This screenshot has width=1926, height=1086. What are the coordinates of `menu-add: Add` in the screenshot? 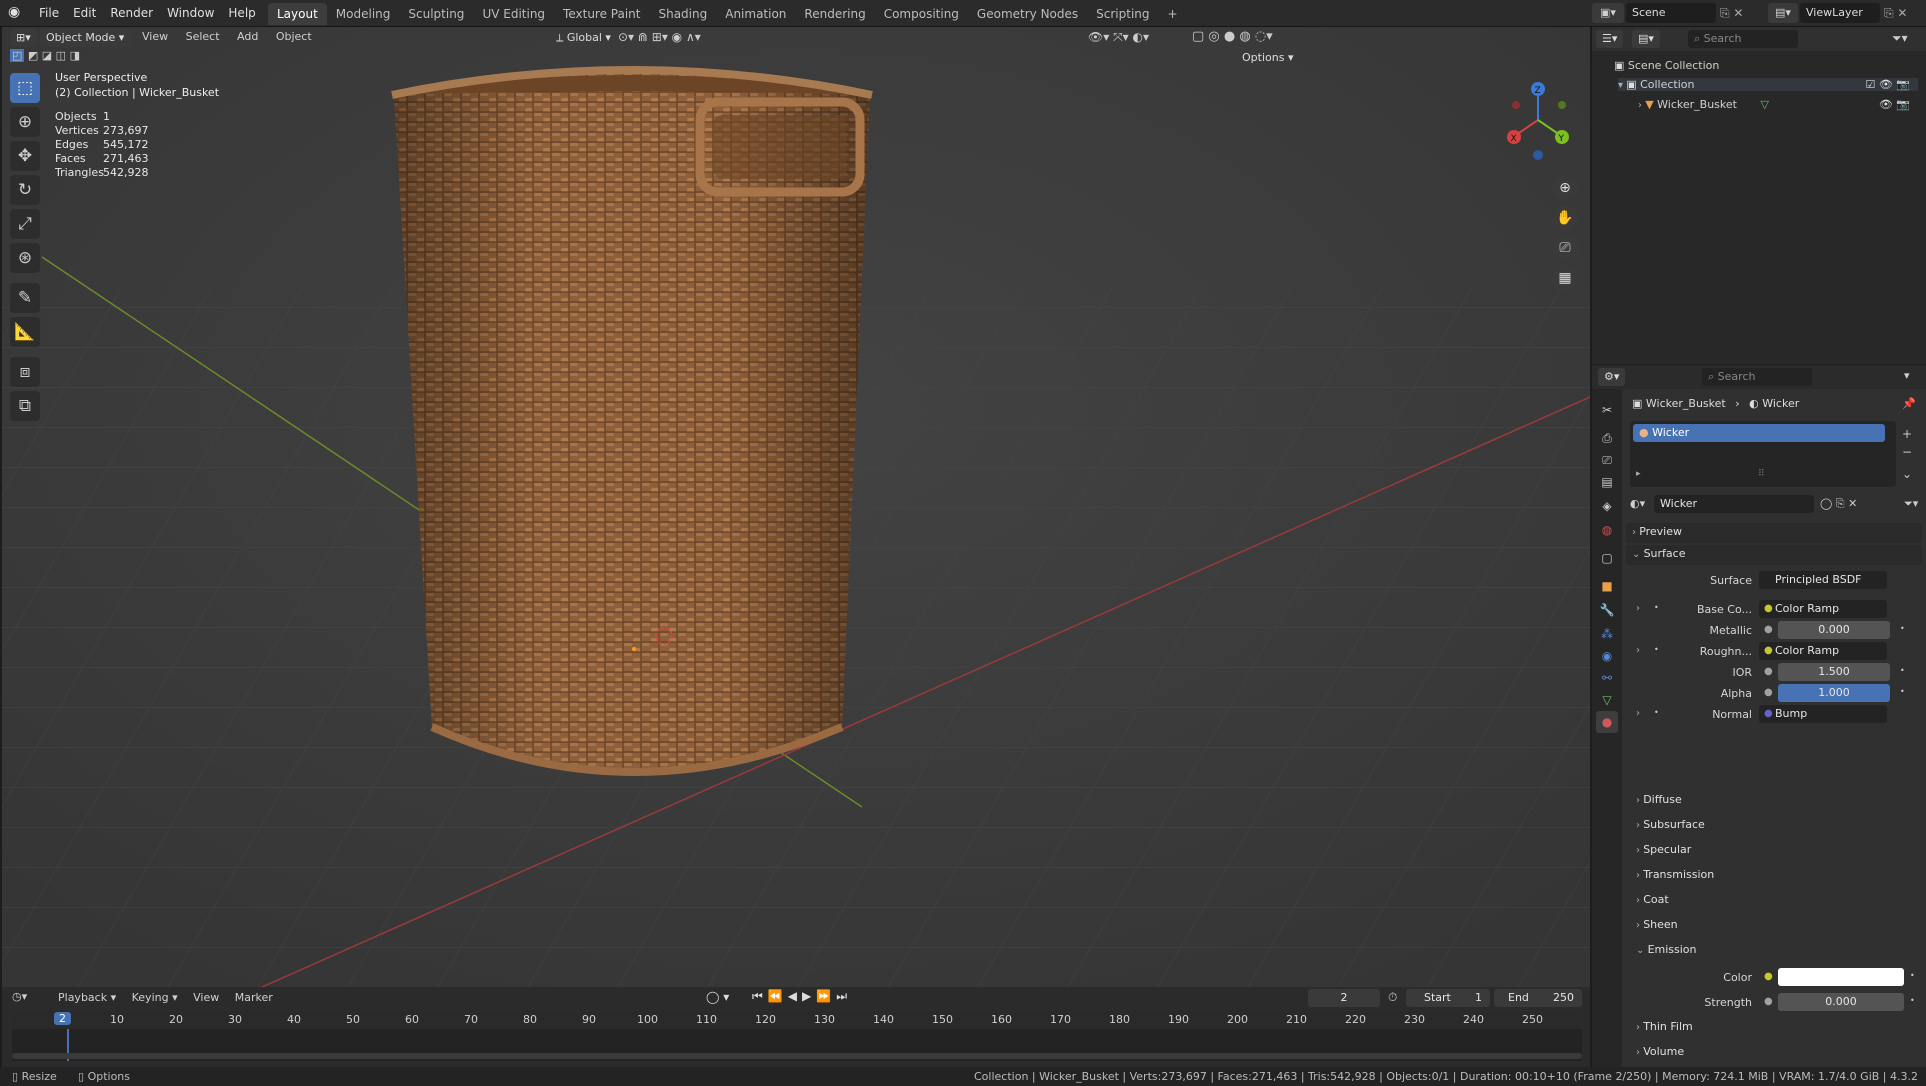 It's located at (247, 36).